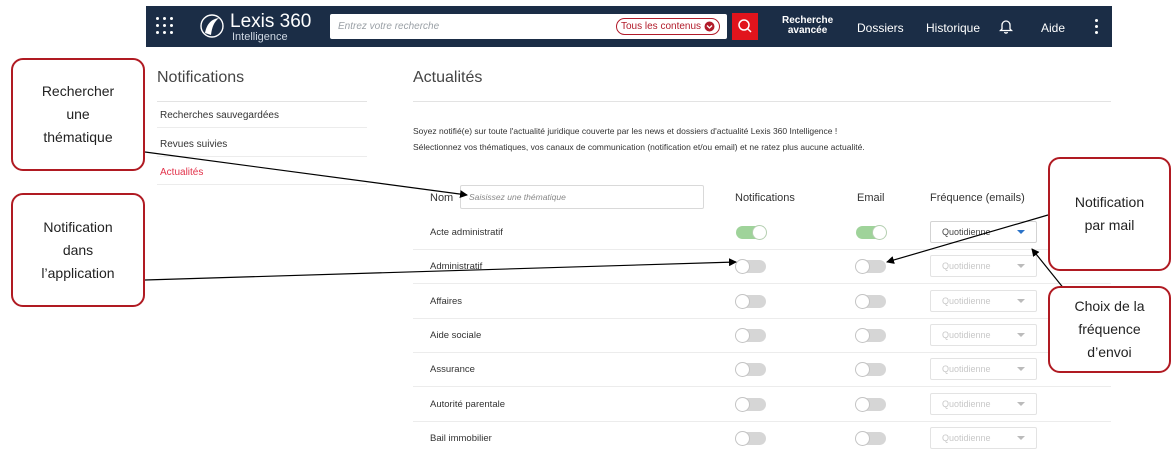 The height and width of the screenshot is (450, 1174). Describe the element at coordinates (967, 239) in the screenshot. I see `arrow-to-email-toggle` at that location.